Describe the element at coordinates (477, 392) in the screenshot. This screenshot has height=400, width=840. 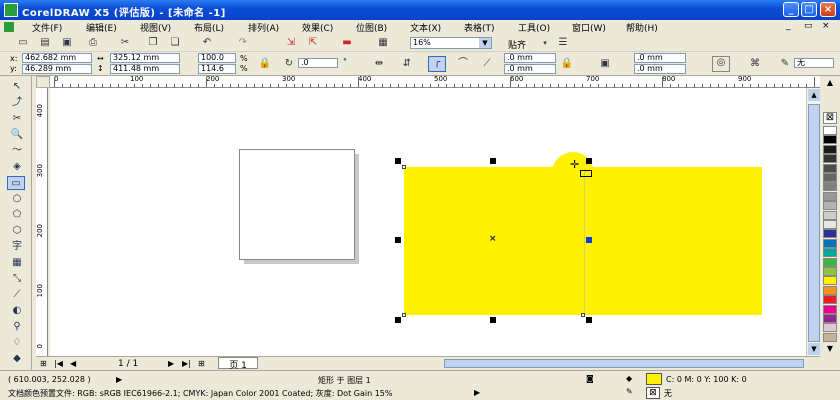
I see `profile-play-icon: ▶` at that location.